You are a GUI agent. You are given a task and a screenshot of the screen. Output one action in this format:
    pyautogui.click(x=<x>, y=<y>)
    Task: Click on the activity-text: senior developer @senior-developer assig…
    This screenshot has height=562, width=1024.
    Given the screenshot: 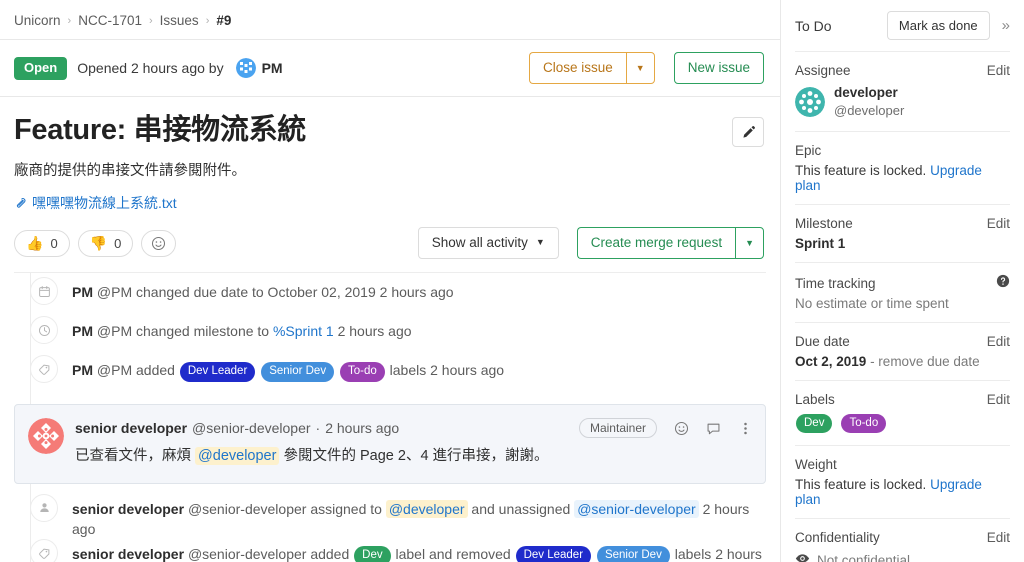 What is the action you would take?
    pyautogui.click(x=419, y=517)
    